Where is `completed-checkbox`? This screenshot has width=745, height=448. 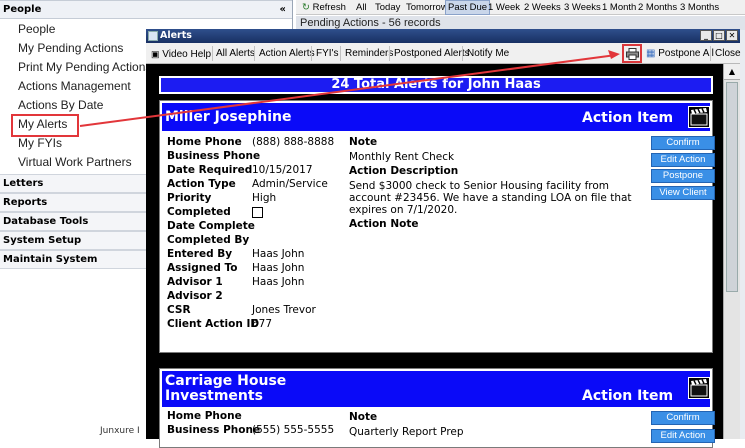
completed-checkbox is located at coordinates (257, 212).